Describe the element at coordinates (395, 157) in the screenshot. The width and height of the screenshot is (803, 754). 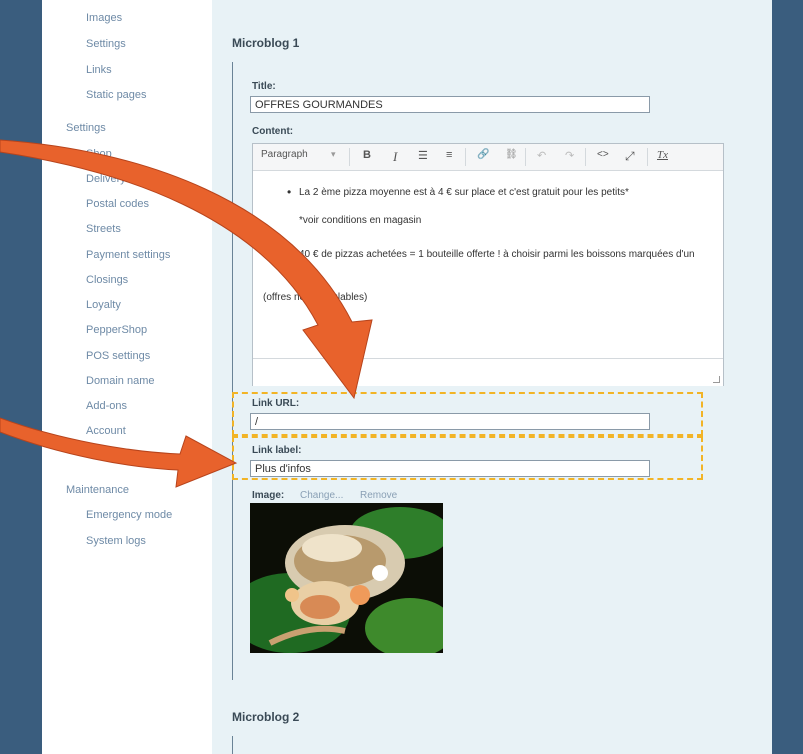
I see `italic-icon: I` at that location.